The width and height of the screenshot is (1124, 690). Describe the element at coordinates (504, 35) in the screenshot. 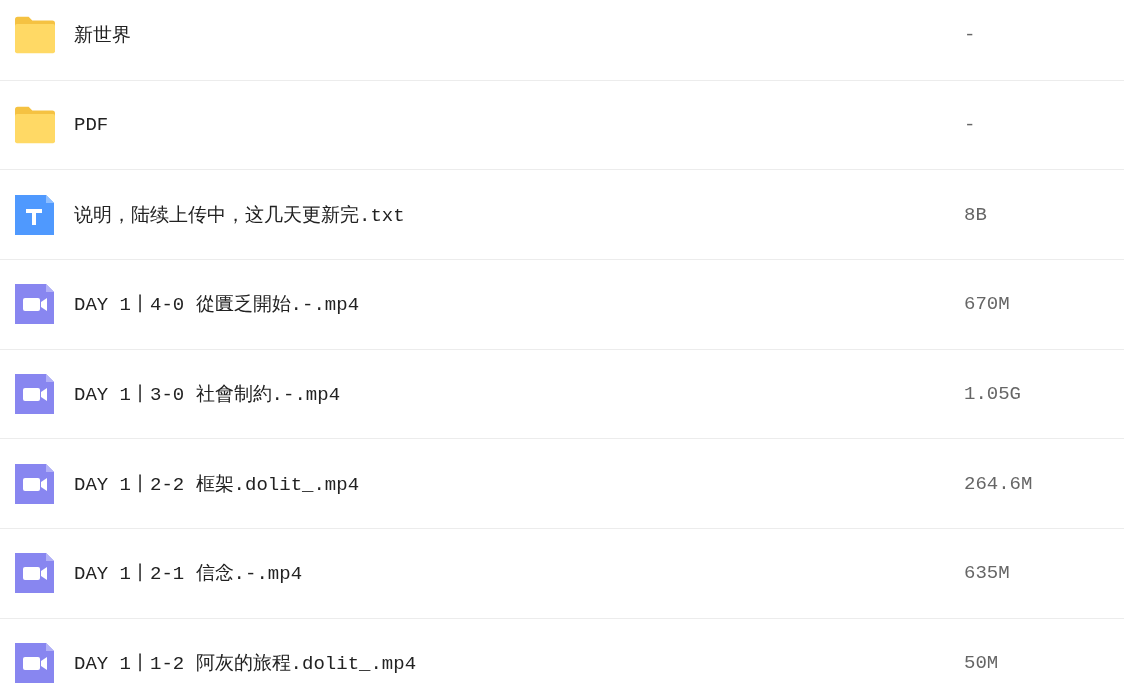

I see `file-name: 新世界` at that location.